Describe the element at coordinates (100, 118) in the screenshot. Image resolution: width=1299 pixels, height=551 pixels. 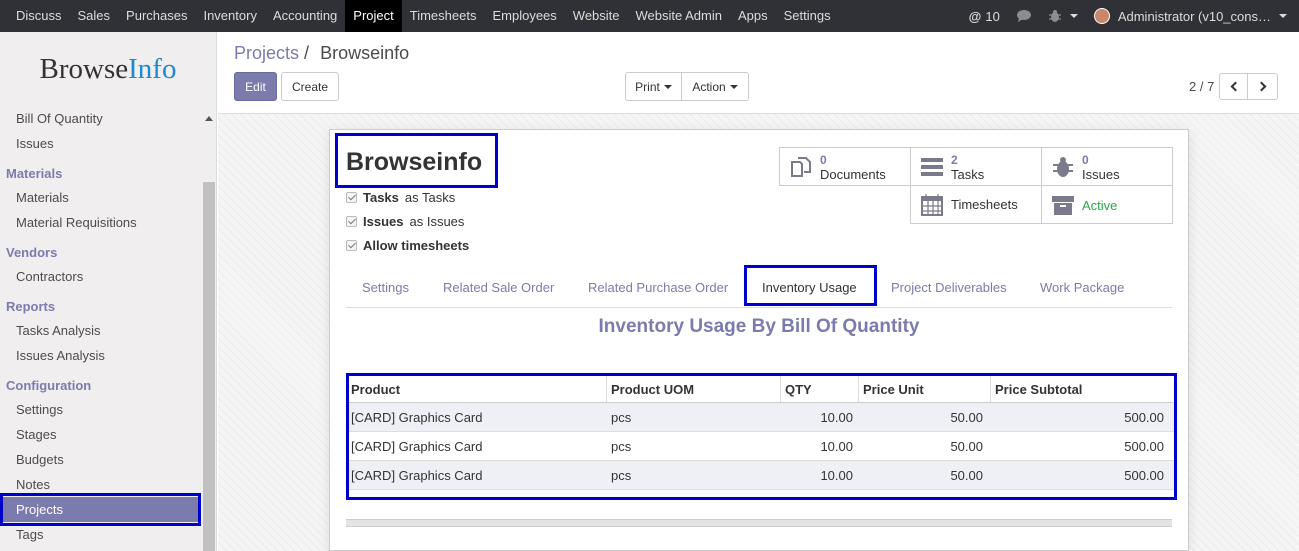
I see `sidebar-item-bill-of-quantity: Bill Of Quantity` at that location.